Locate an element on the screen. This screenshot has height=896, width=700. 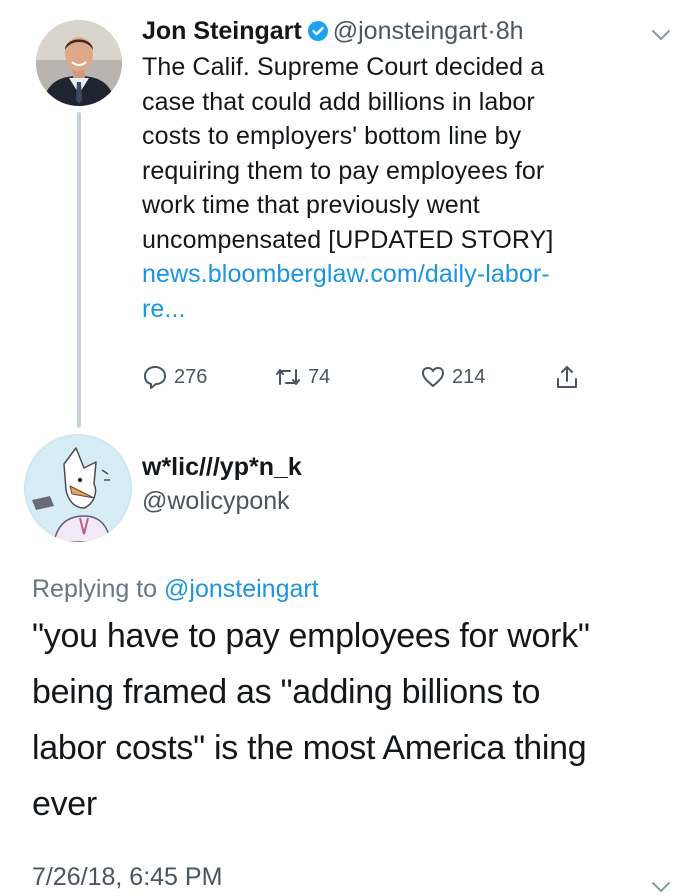
retweet-count: 74 is located at coordinates (319, 376).